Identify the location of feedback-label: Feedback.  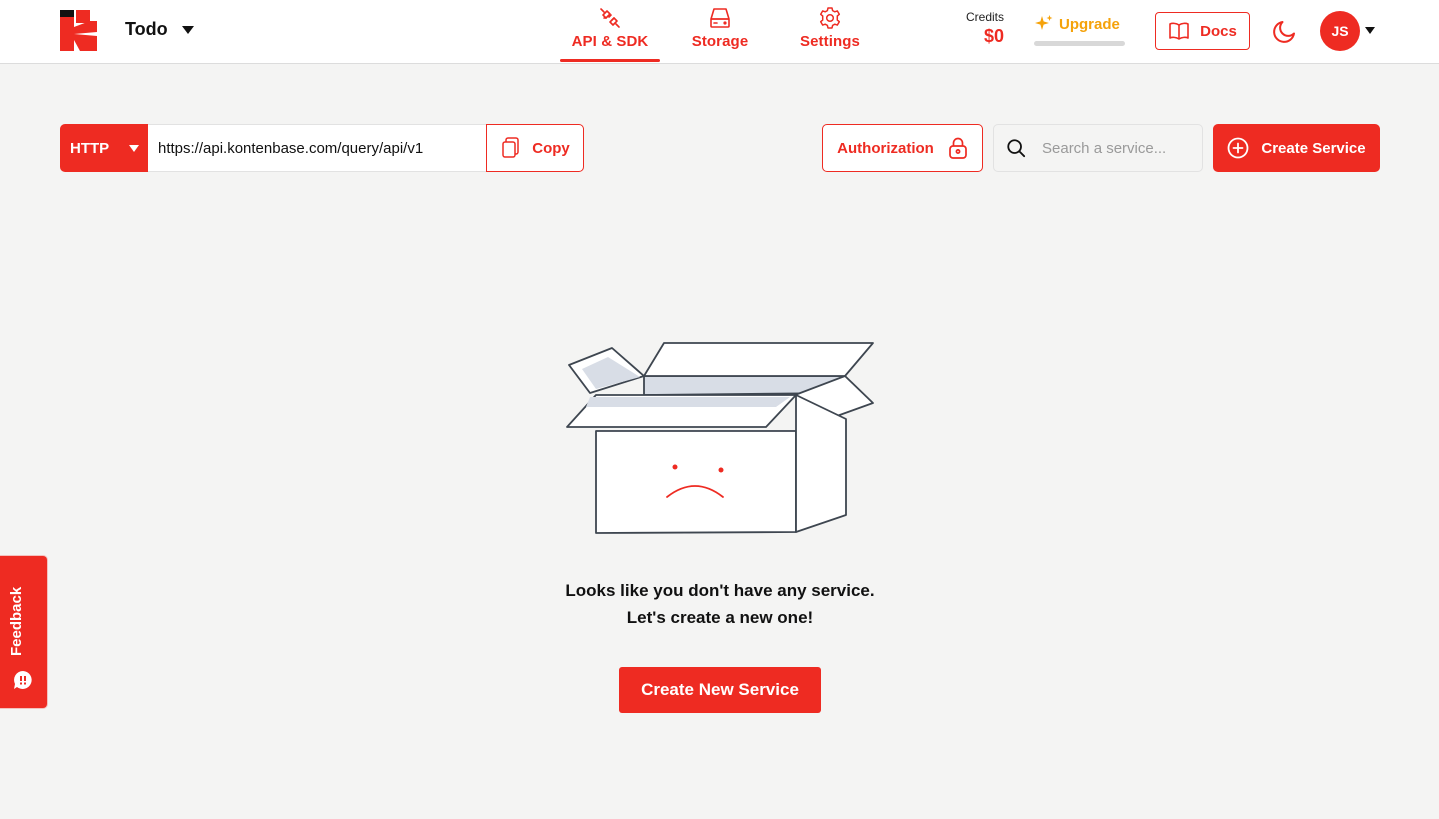
(16, 621).